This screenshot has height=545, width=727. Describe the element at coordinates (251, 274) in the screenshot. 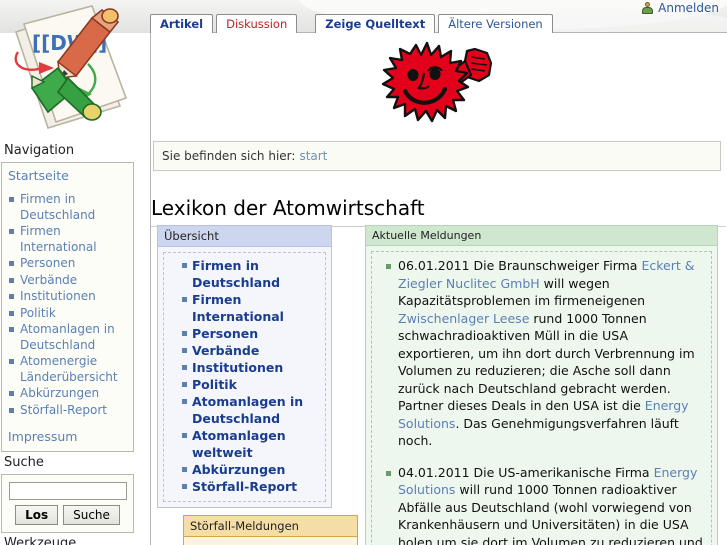

I see `overview-item-firmen-in-deutschland: Firmen in Deutschland` at that location.